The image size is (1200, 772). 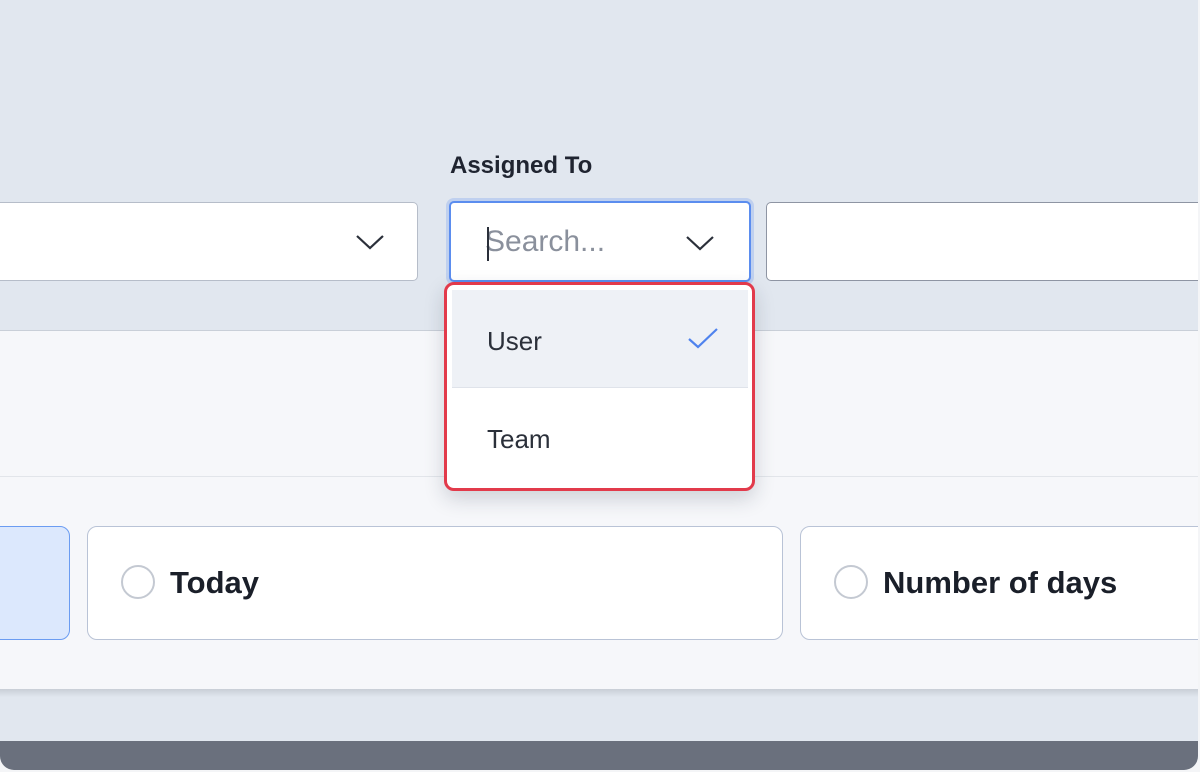 What do you see at coordinates (599, 693) in the screenshot?
I see `panel-shadow` at bounding box center [599, 693].